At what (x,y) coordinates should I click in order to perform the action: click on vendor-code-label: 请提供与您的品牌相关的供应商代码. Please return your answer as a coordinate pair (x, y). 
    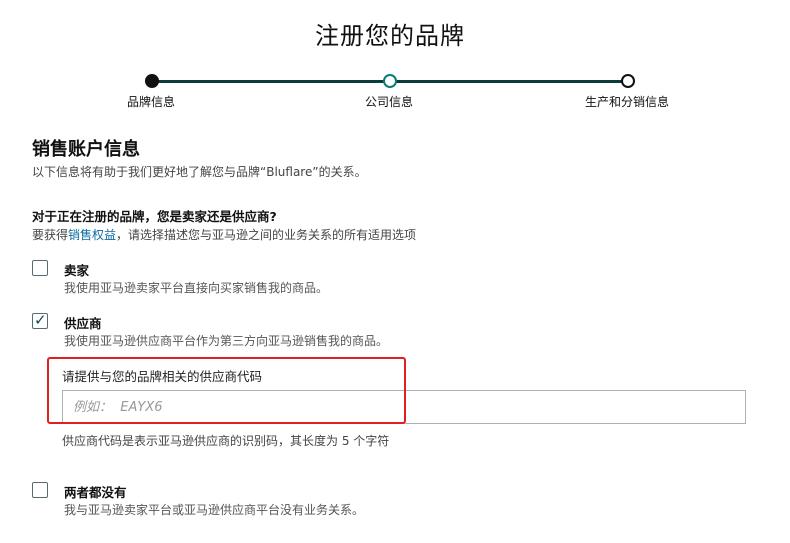
    Looking at the image, I should click on (162, 376).